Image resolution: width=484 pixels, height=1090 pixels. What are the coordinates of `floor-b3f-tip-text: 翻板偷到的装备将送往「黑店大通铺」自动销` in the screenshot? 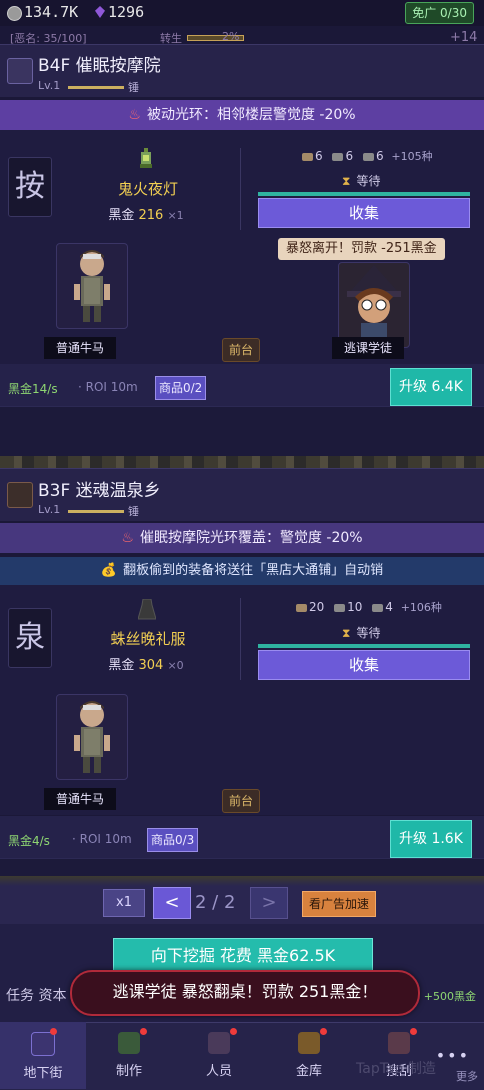 It's located at (253, 570).